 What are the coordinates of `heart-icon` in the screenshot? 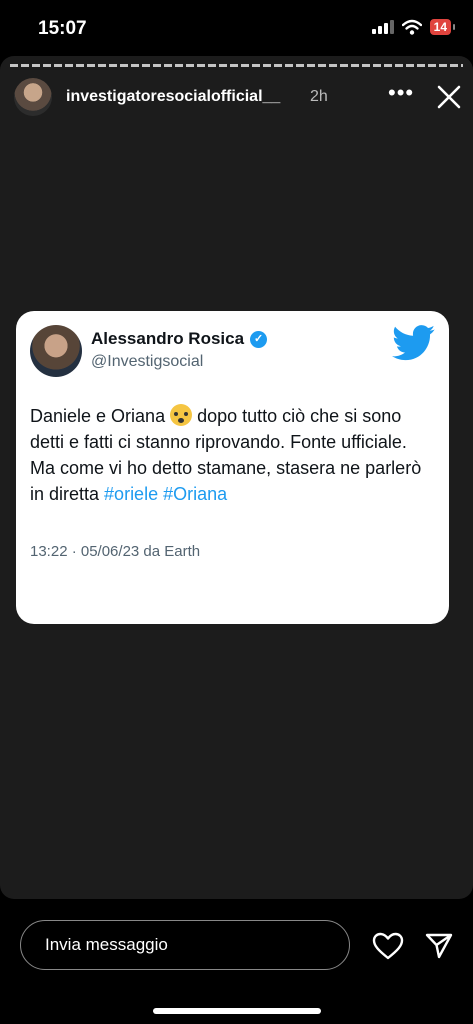 It's located at (388, 946).